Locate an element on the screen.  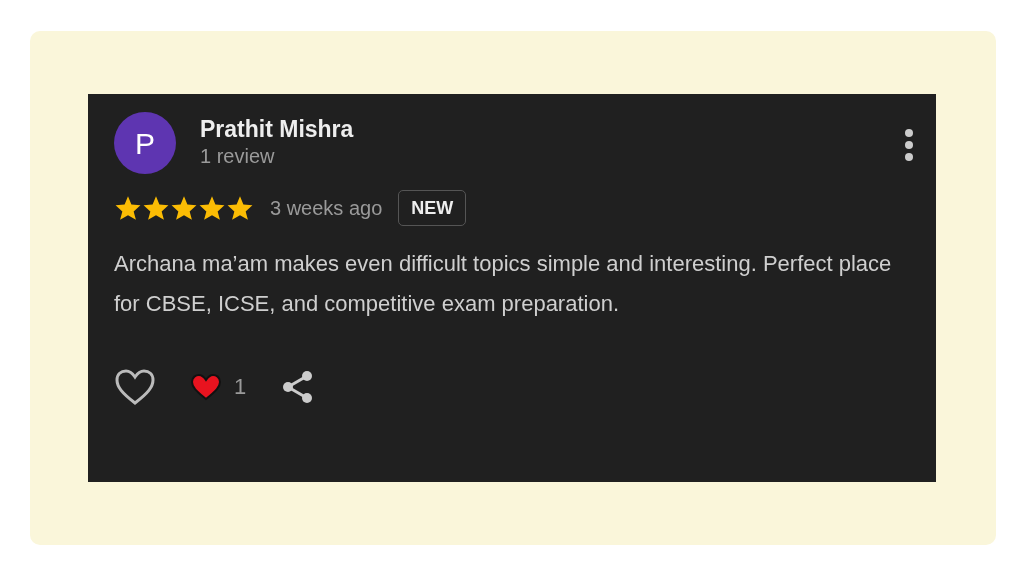
share-icon is located at coordinates (297, 387).